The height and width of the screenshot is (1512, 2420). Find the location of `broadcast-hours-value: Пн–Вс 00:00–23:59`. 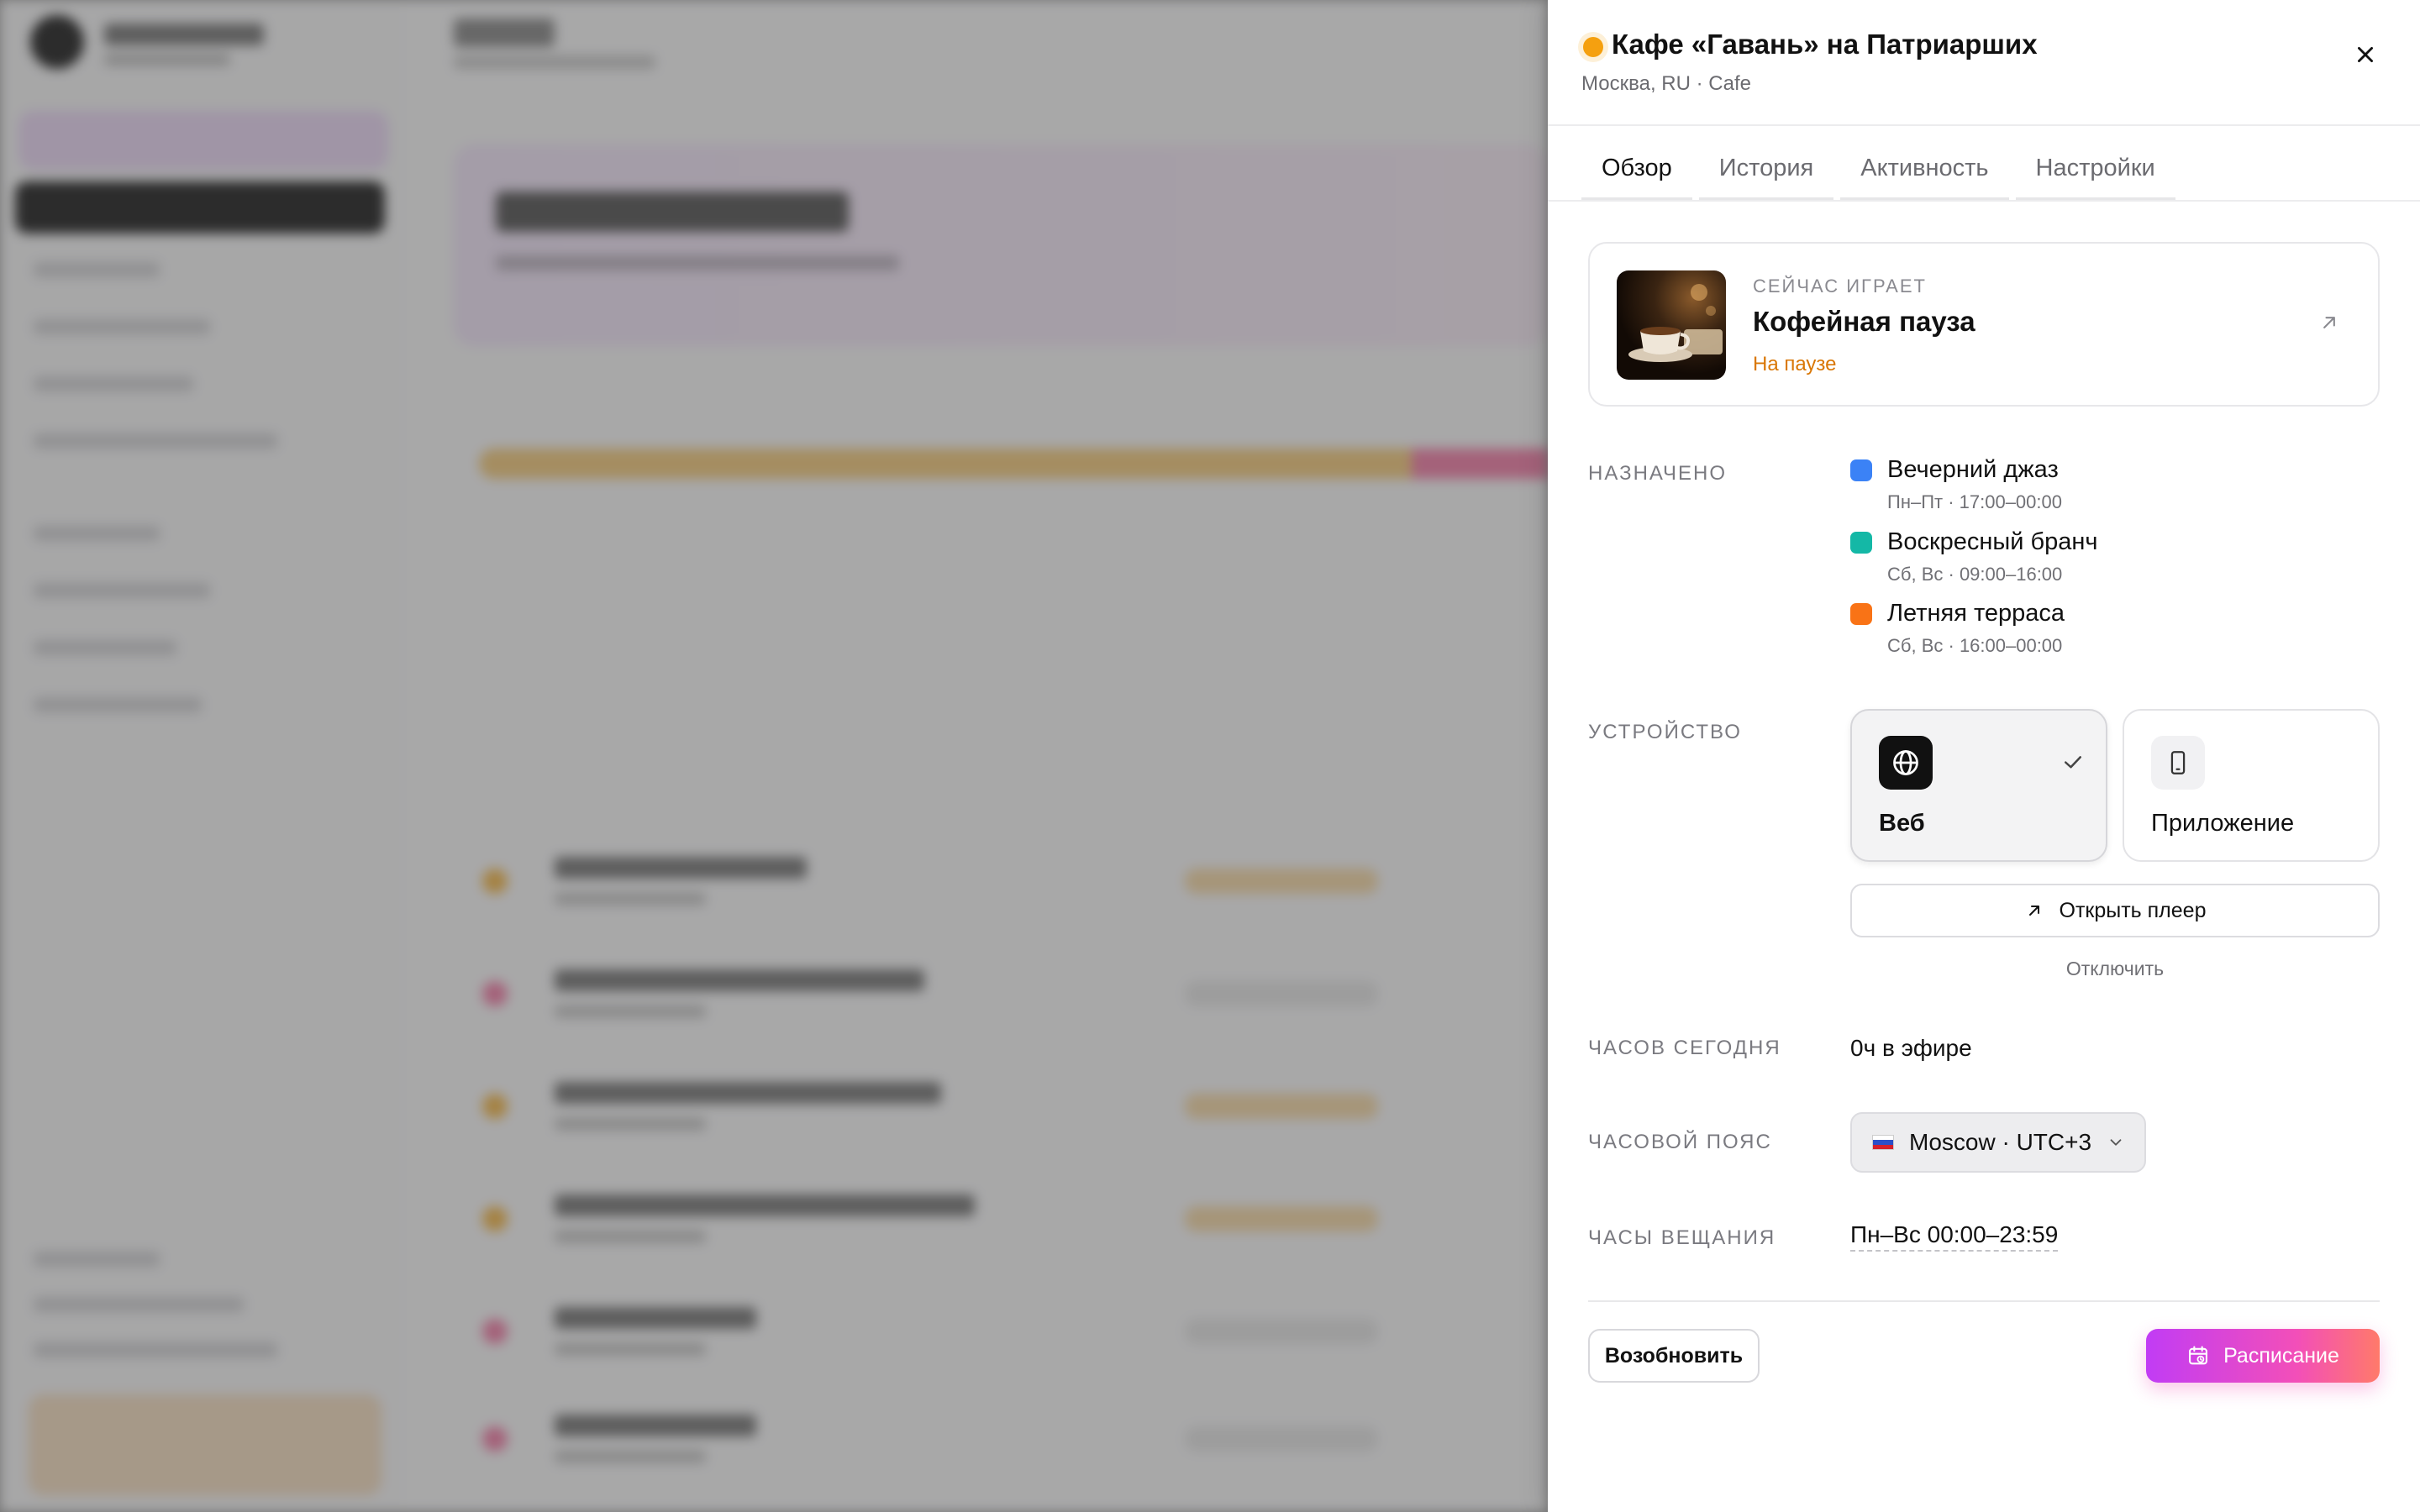

broadcast-hours-value: Пн–Вс 00:00–23:59 is located at coordinates (1954, 1236).